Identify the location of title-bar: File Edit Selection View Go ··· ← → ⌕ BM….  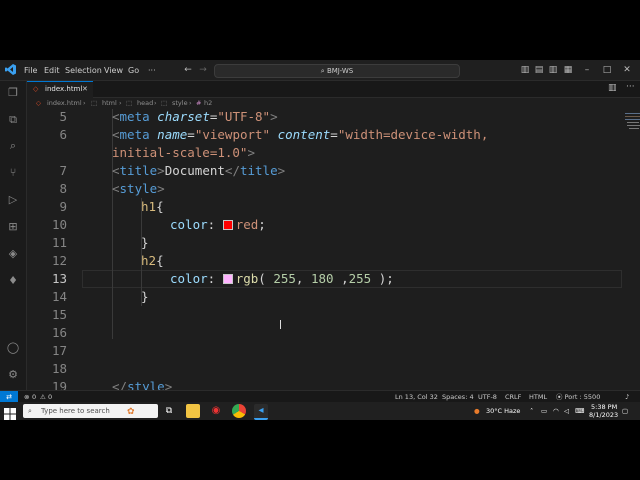
(320, 70).